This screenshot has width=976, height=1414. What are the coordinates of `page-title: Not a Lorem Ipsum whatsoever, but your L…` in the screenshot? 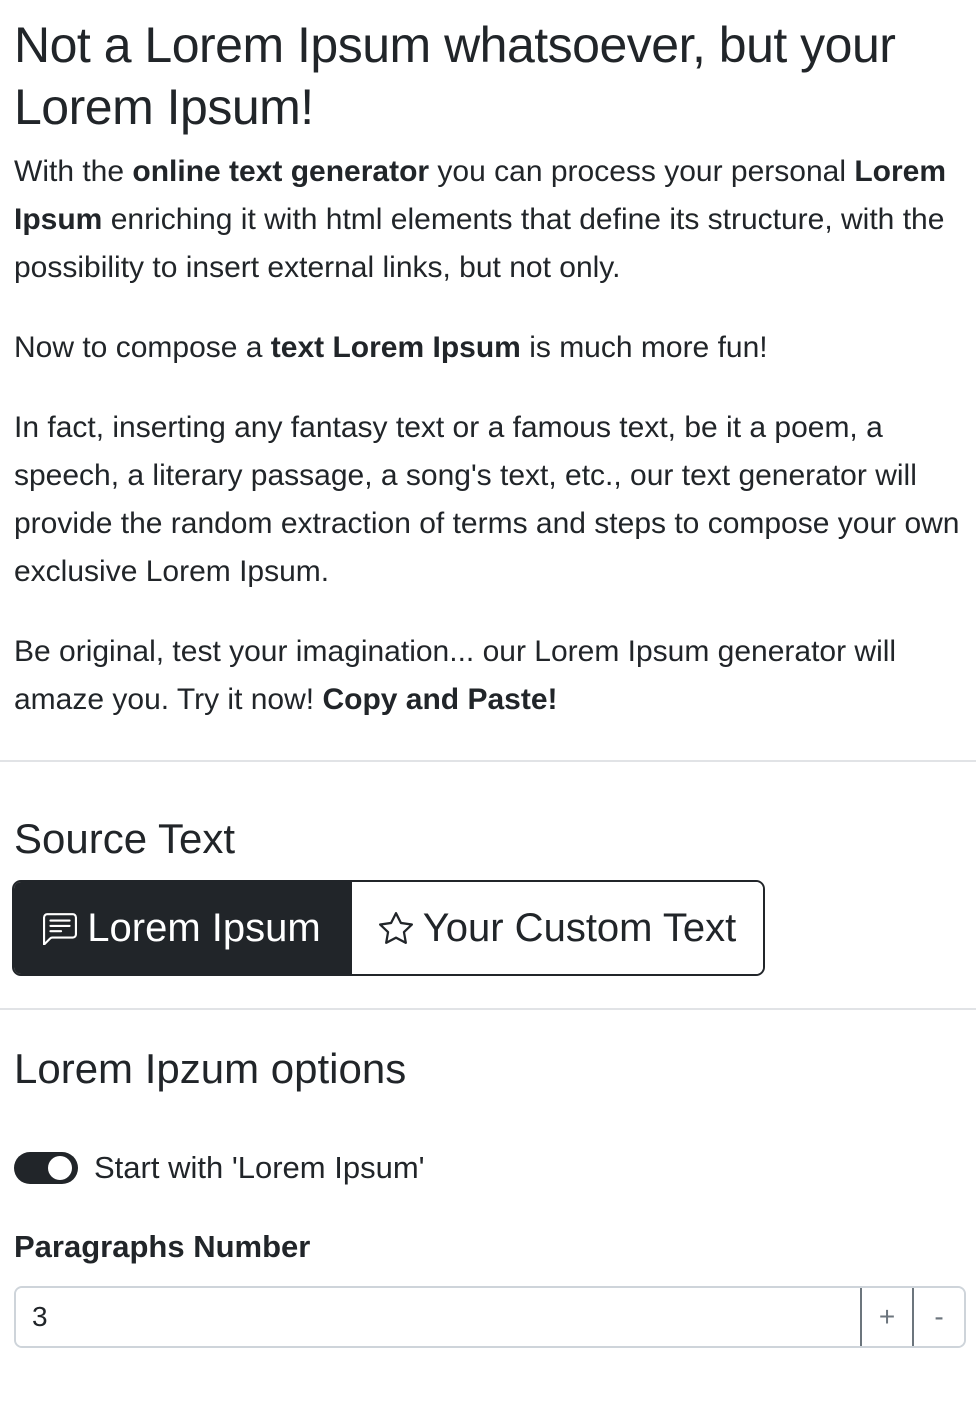 It's located at (455, 76).